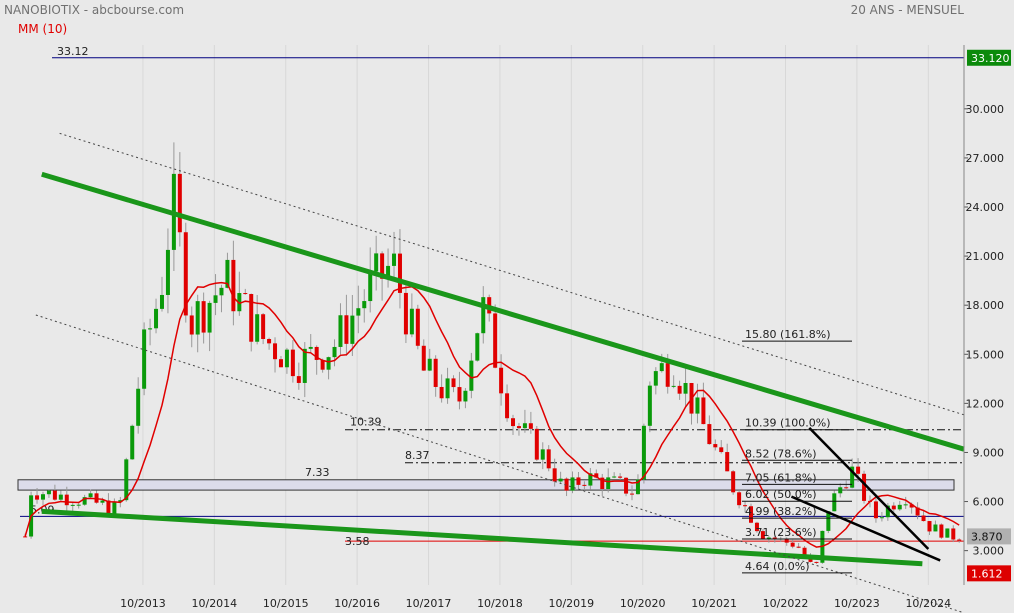  I want to click on band-label: 7.33, so click(317, 472).